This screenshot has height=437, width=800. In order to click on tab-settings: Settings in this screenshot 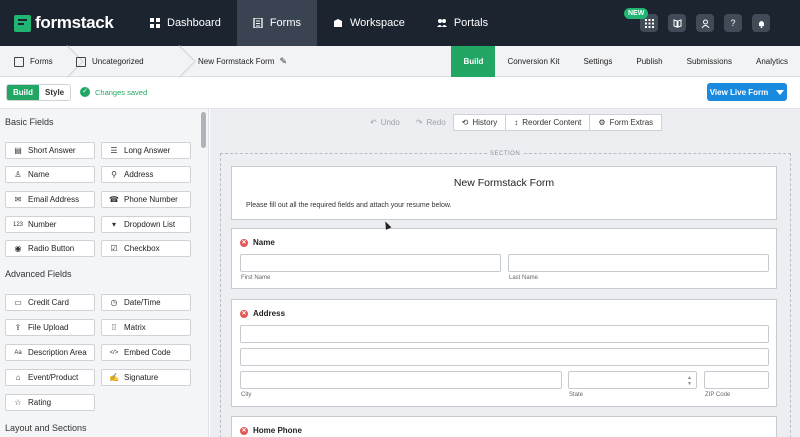, I will do `click(597, 61)`.